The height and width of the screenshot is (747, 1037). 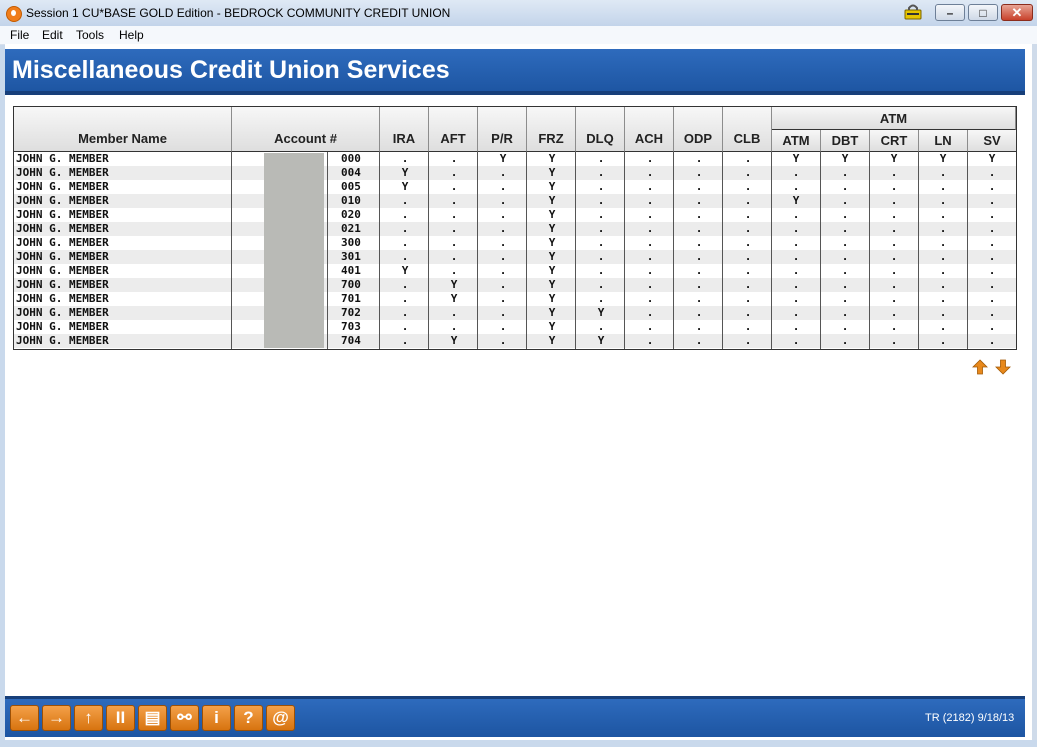 I want to click on col-header-crt: CRT, so click(x=894, y=141).